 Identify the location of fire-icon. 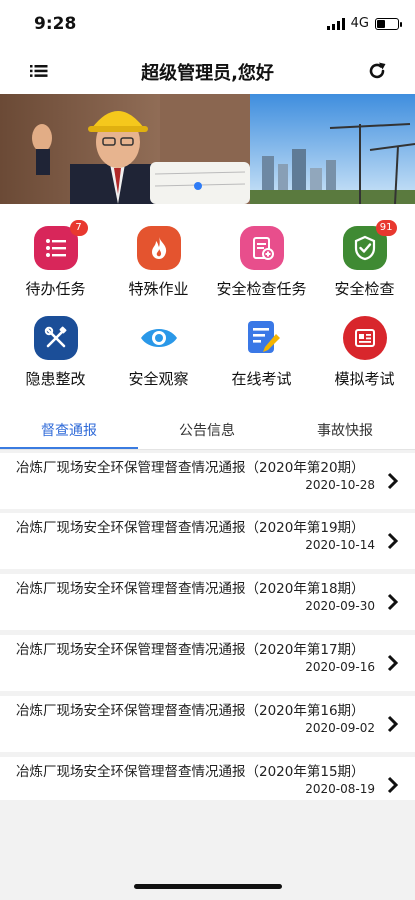
(158, 248).